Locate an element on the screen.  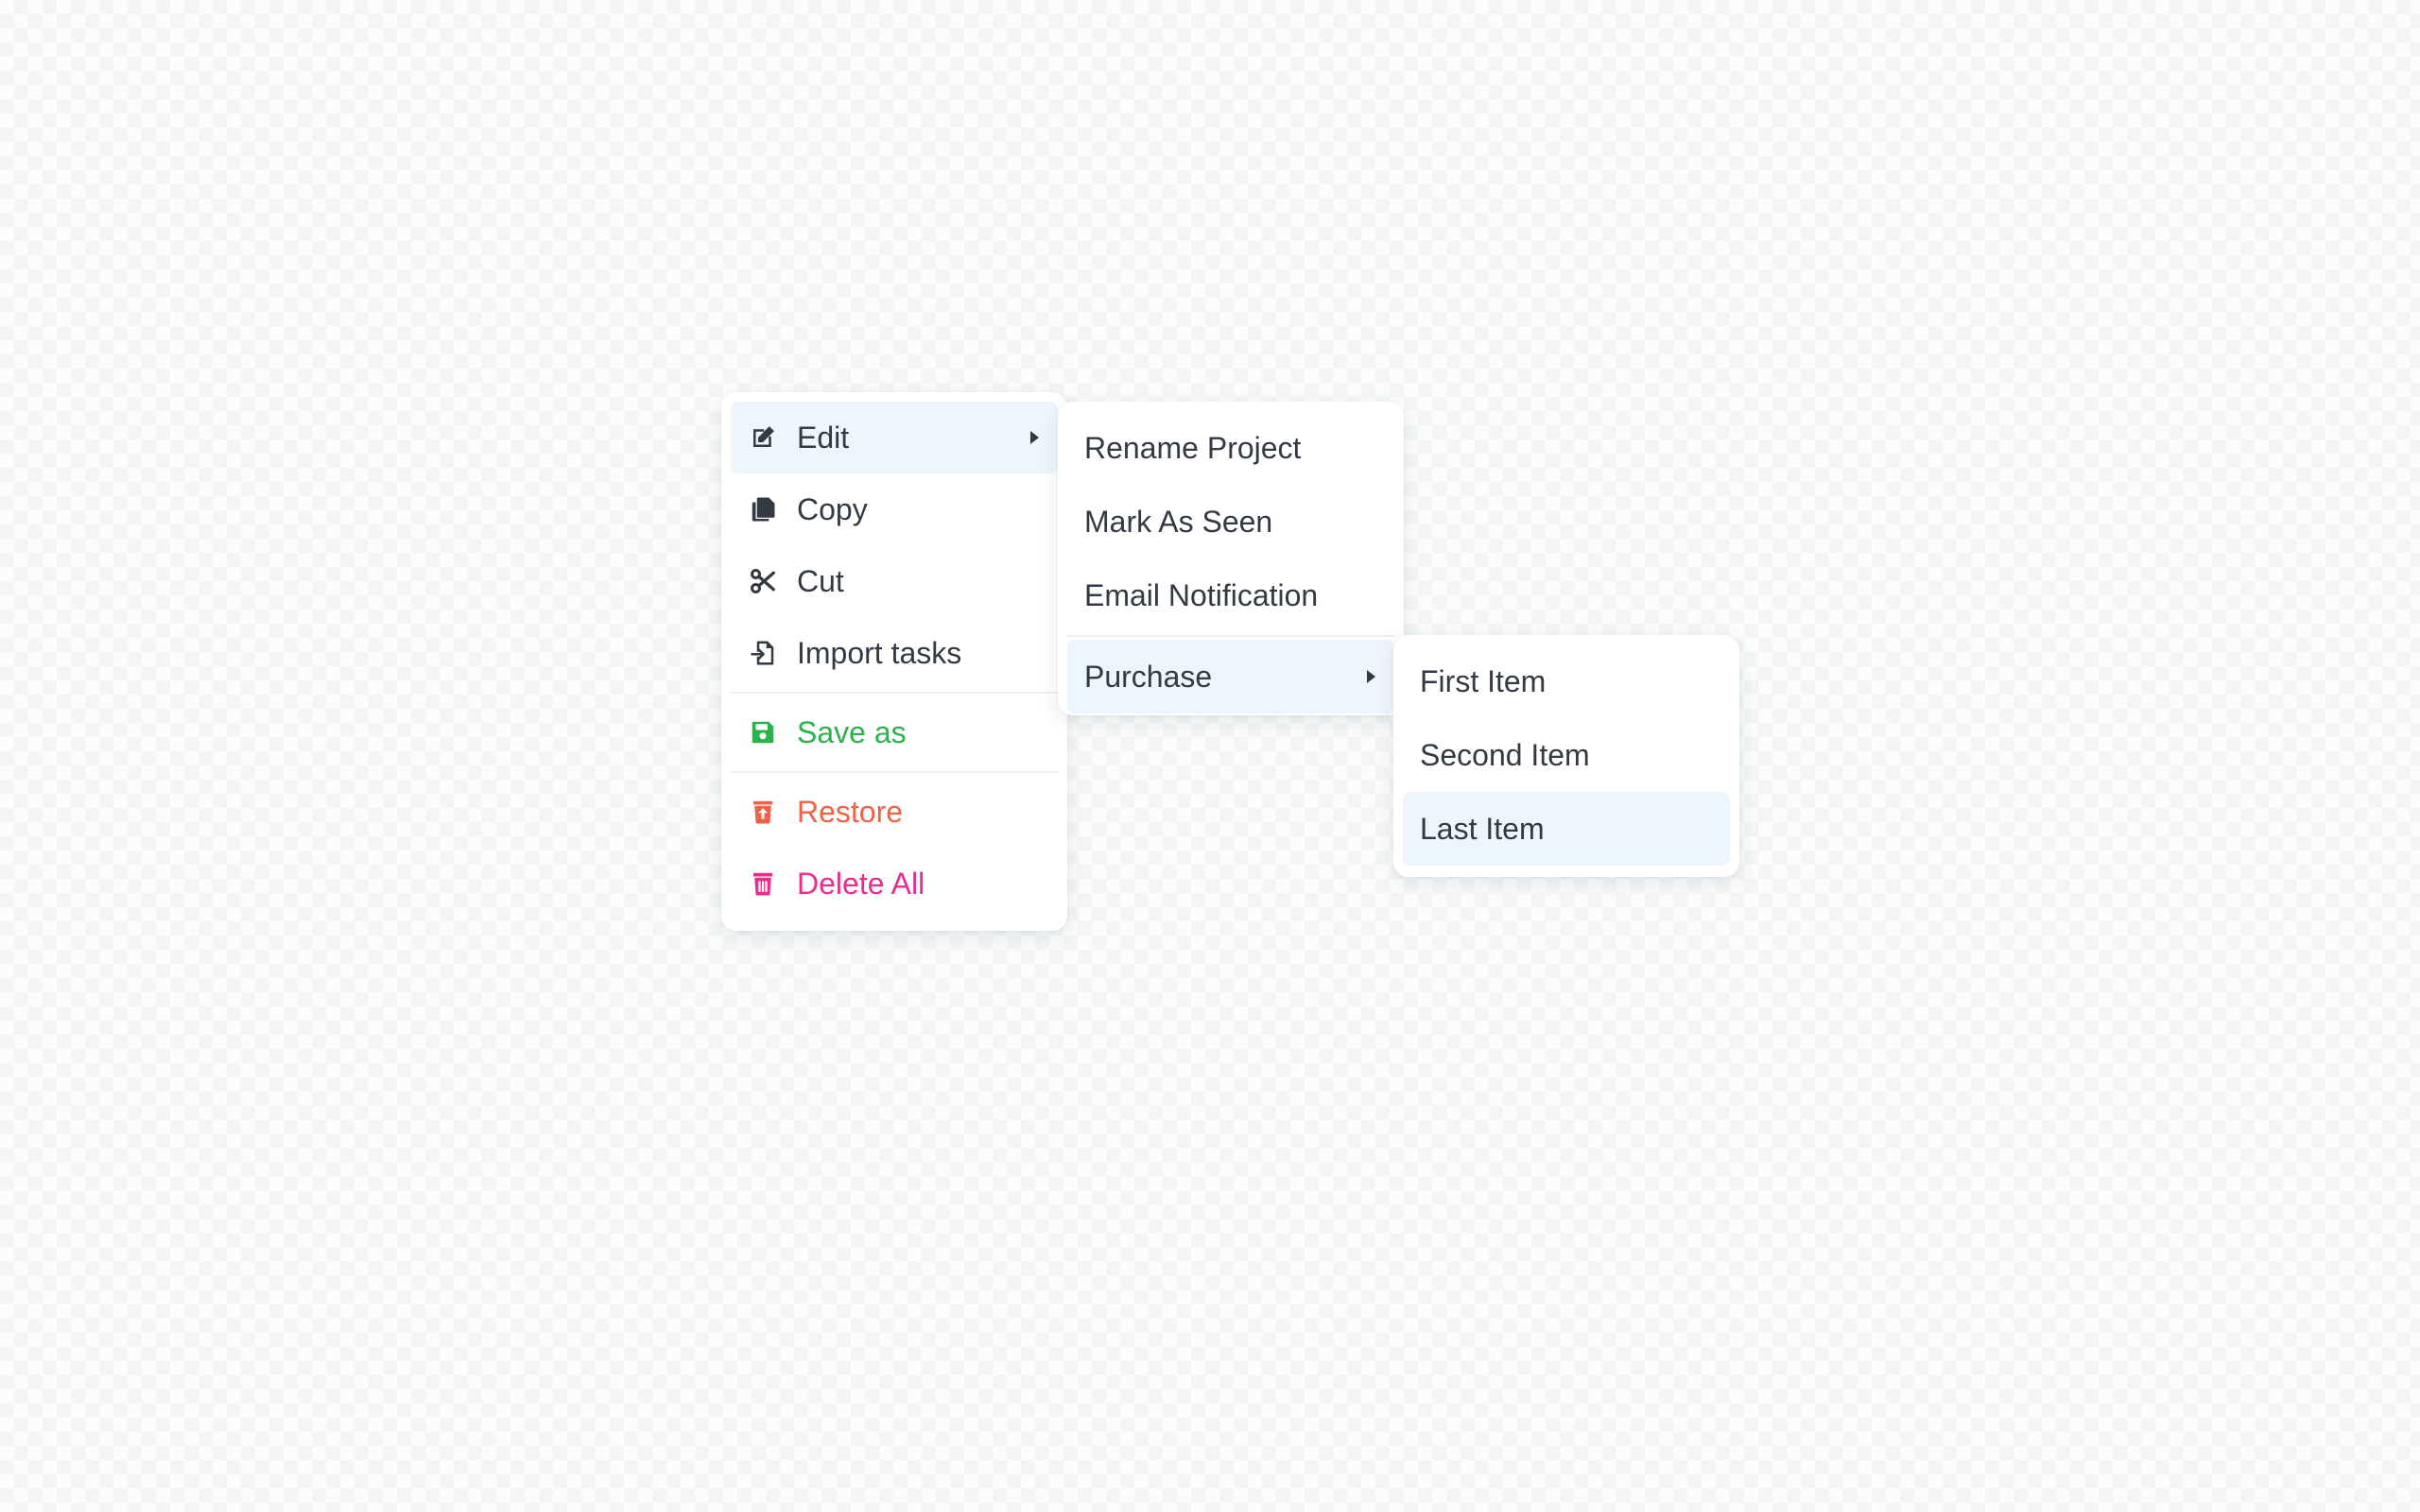
menu-item-copy: Copy is located at coordinates (895, 509).